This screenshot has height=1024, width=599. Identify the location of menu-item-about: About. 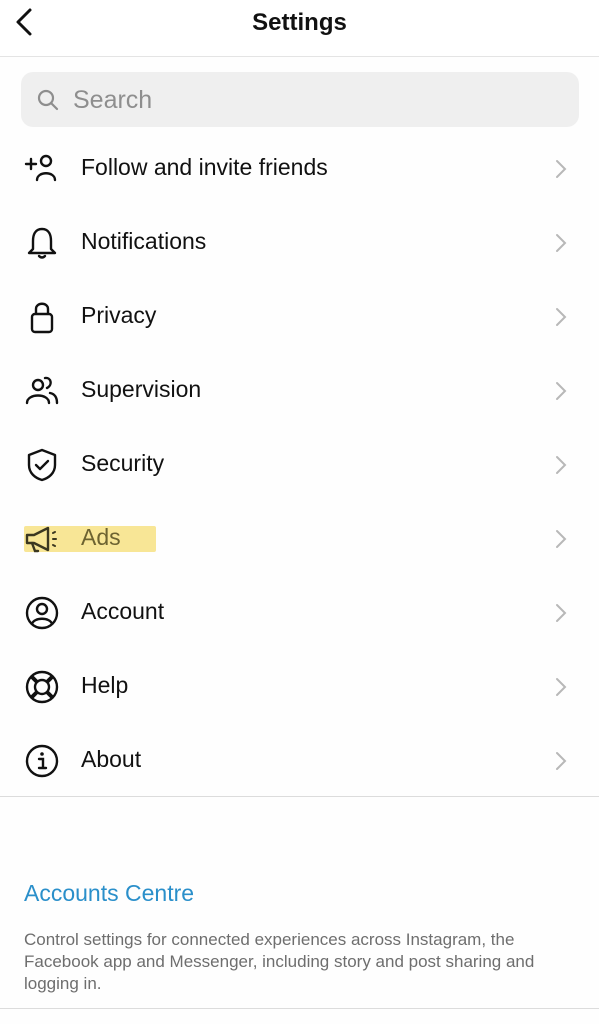
(299, 761).